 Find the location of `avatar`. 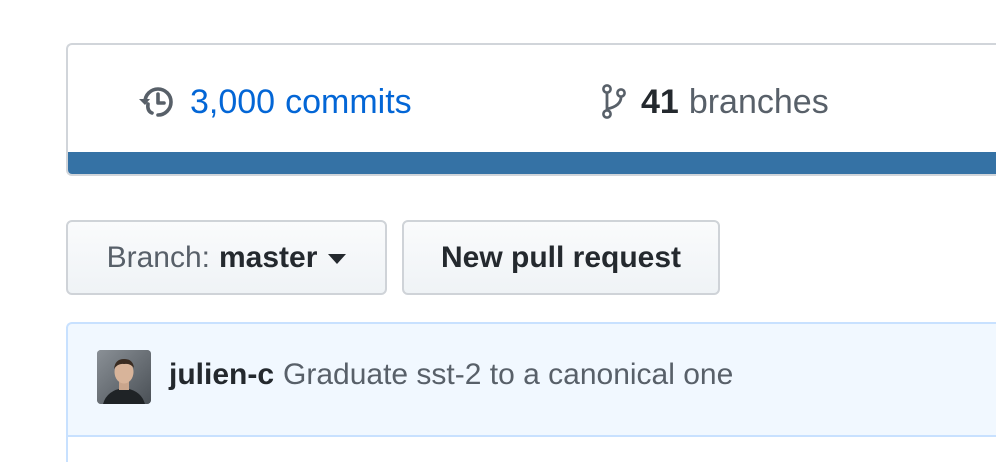

avatar is located at coordinates (124, 377).